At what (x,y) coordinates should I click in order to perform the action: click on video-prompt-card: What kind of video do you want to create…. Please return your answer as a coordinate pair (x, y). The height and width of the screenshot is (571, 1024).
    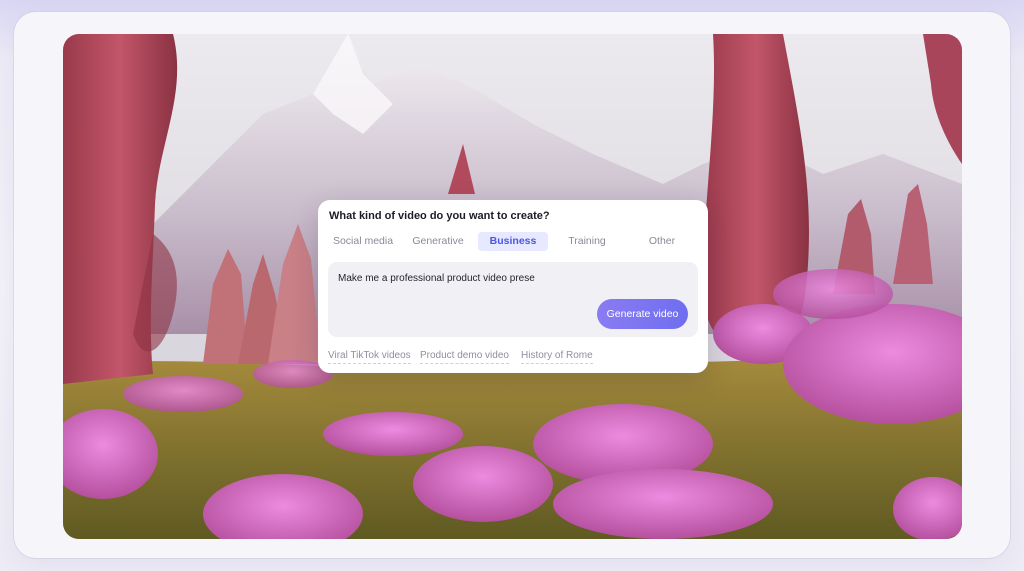
    Looking at the image, I should click on (513, 286).